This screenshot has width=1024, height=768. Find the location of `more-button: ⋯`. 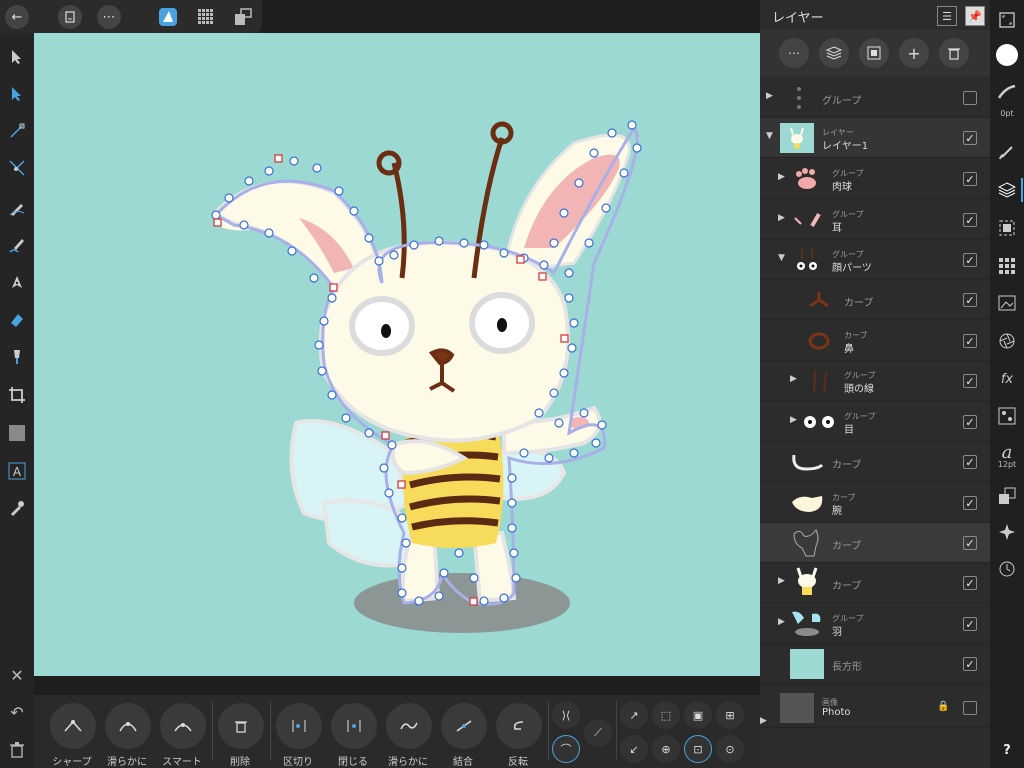

more-button: ⋯ is located at coordinates (109, 17).